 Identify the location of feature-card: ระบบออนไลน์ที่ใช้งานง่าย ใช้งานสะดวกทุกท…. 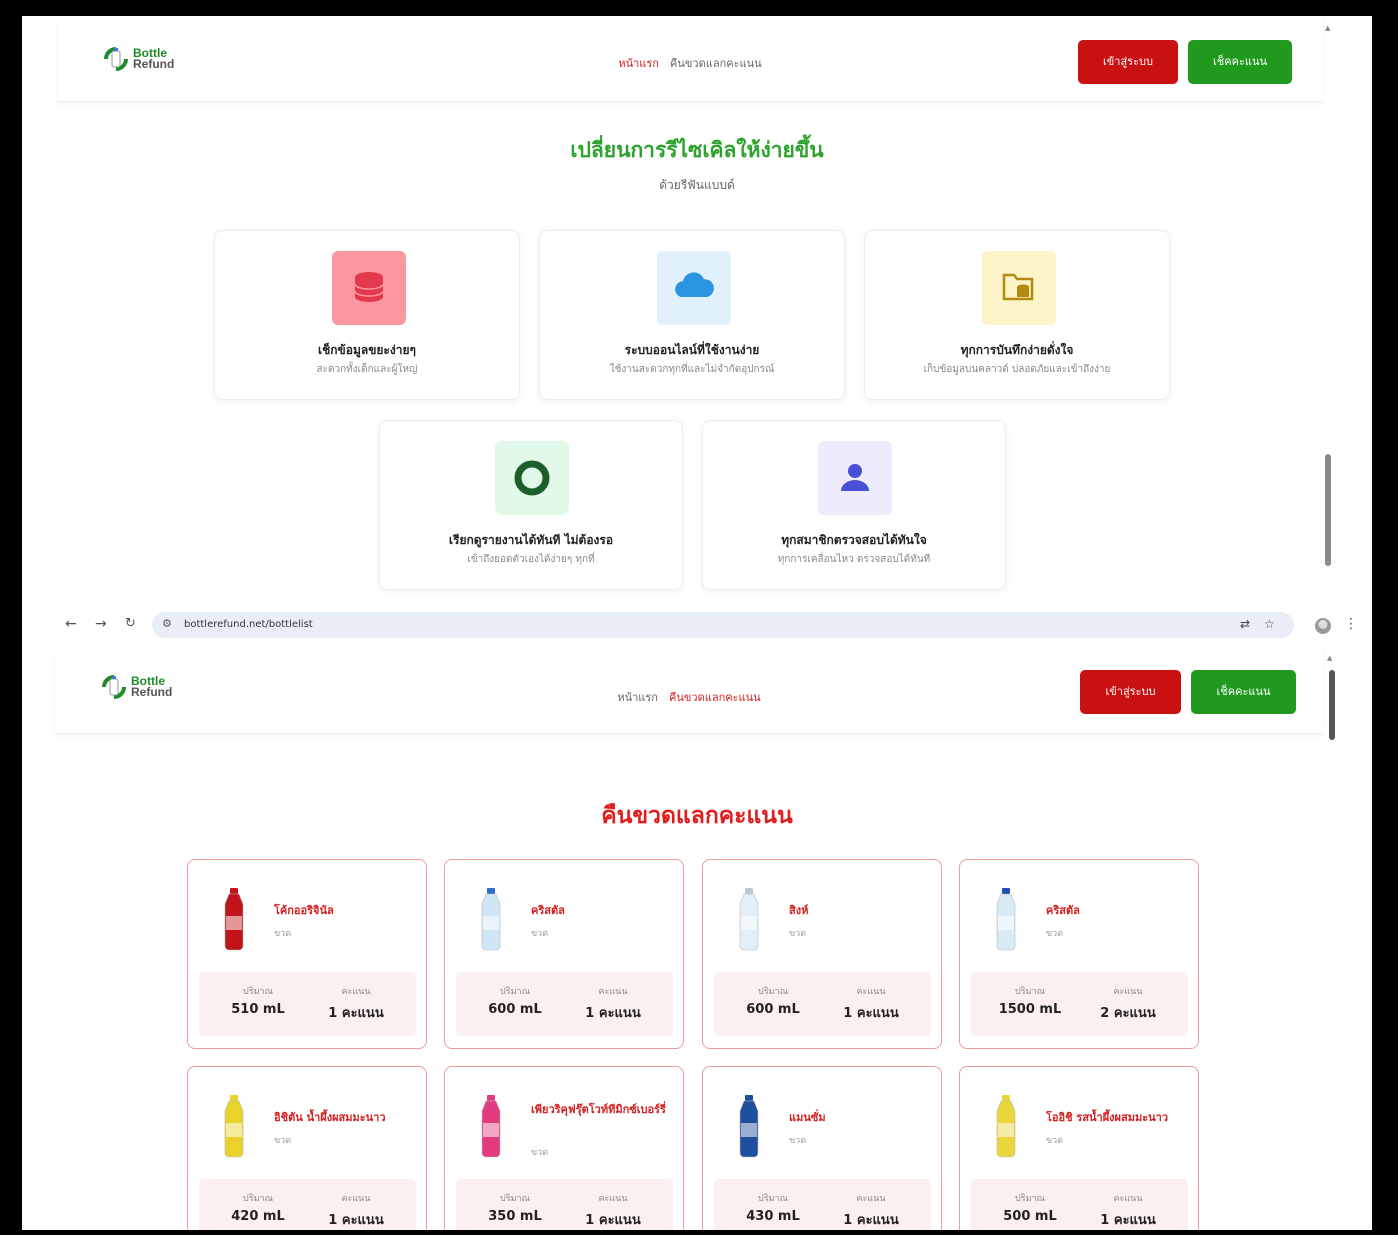
(692, 315).